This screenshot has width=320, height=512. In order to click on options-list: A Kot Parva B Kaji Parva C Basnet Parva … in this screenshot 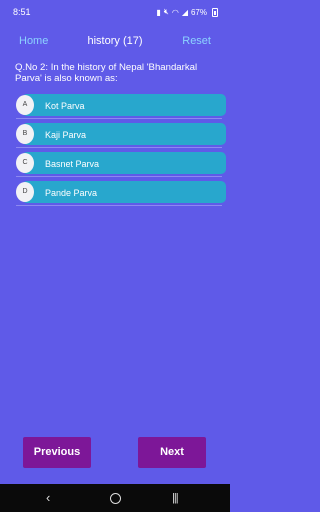, I will do `click(121, 151)`.